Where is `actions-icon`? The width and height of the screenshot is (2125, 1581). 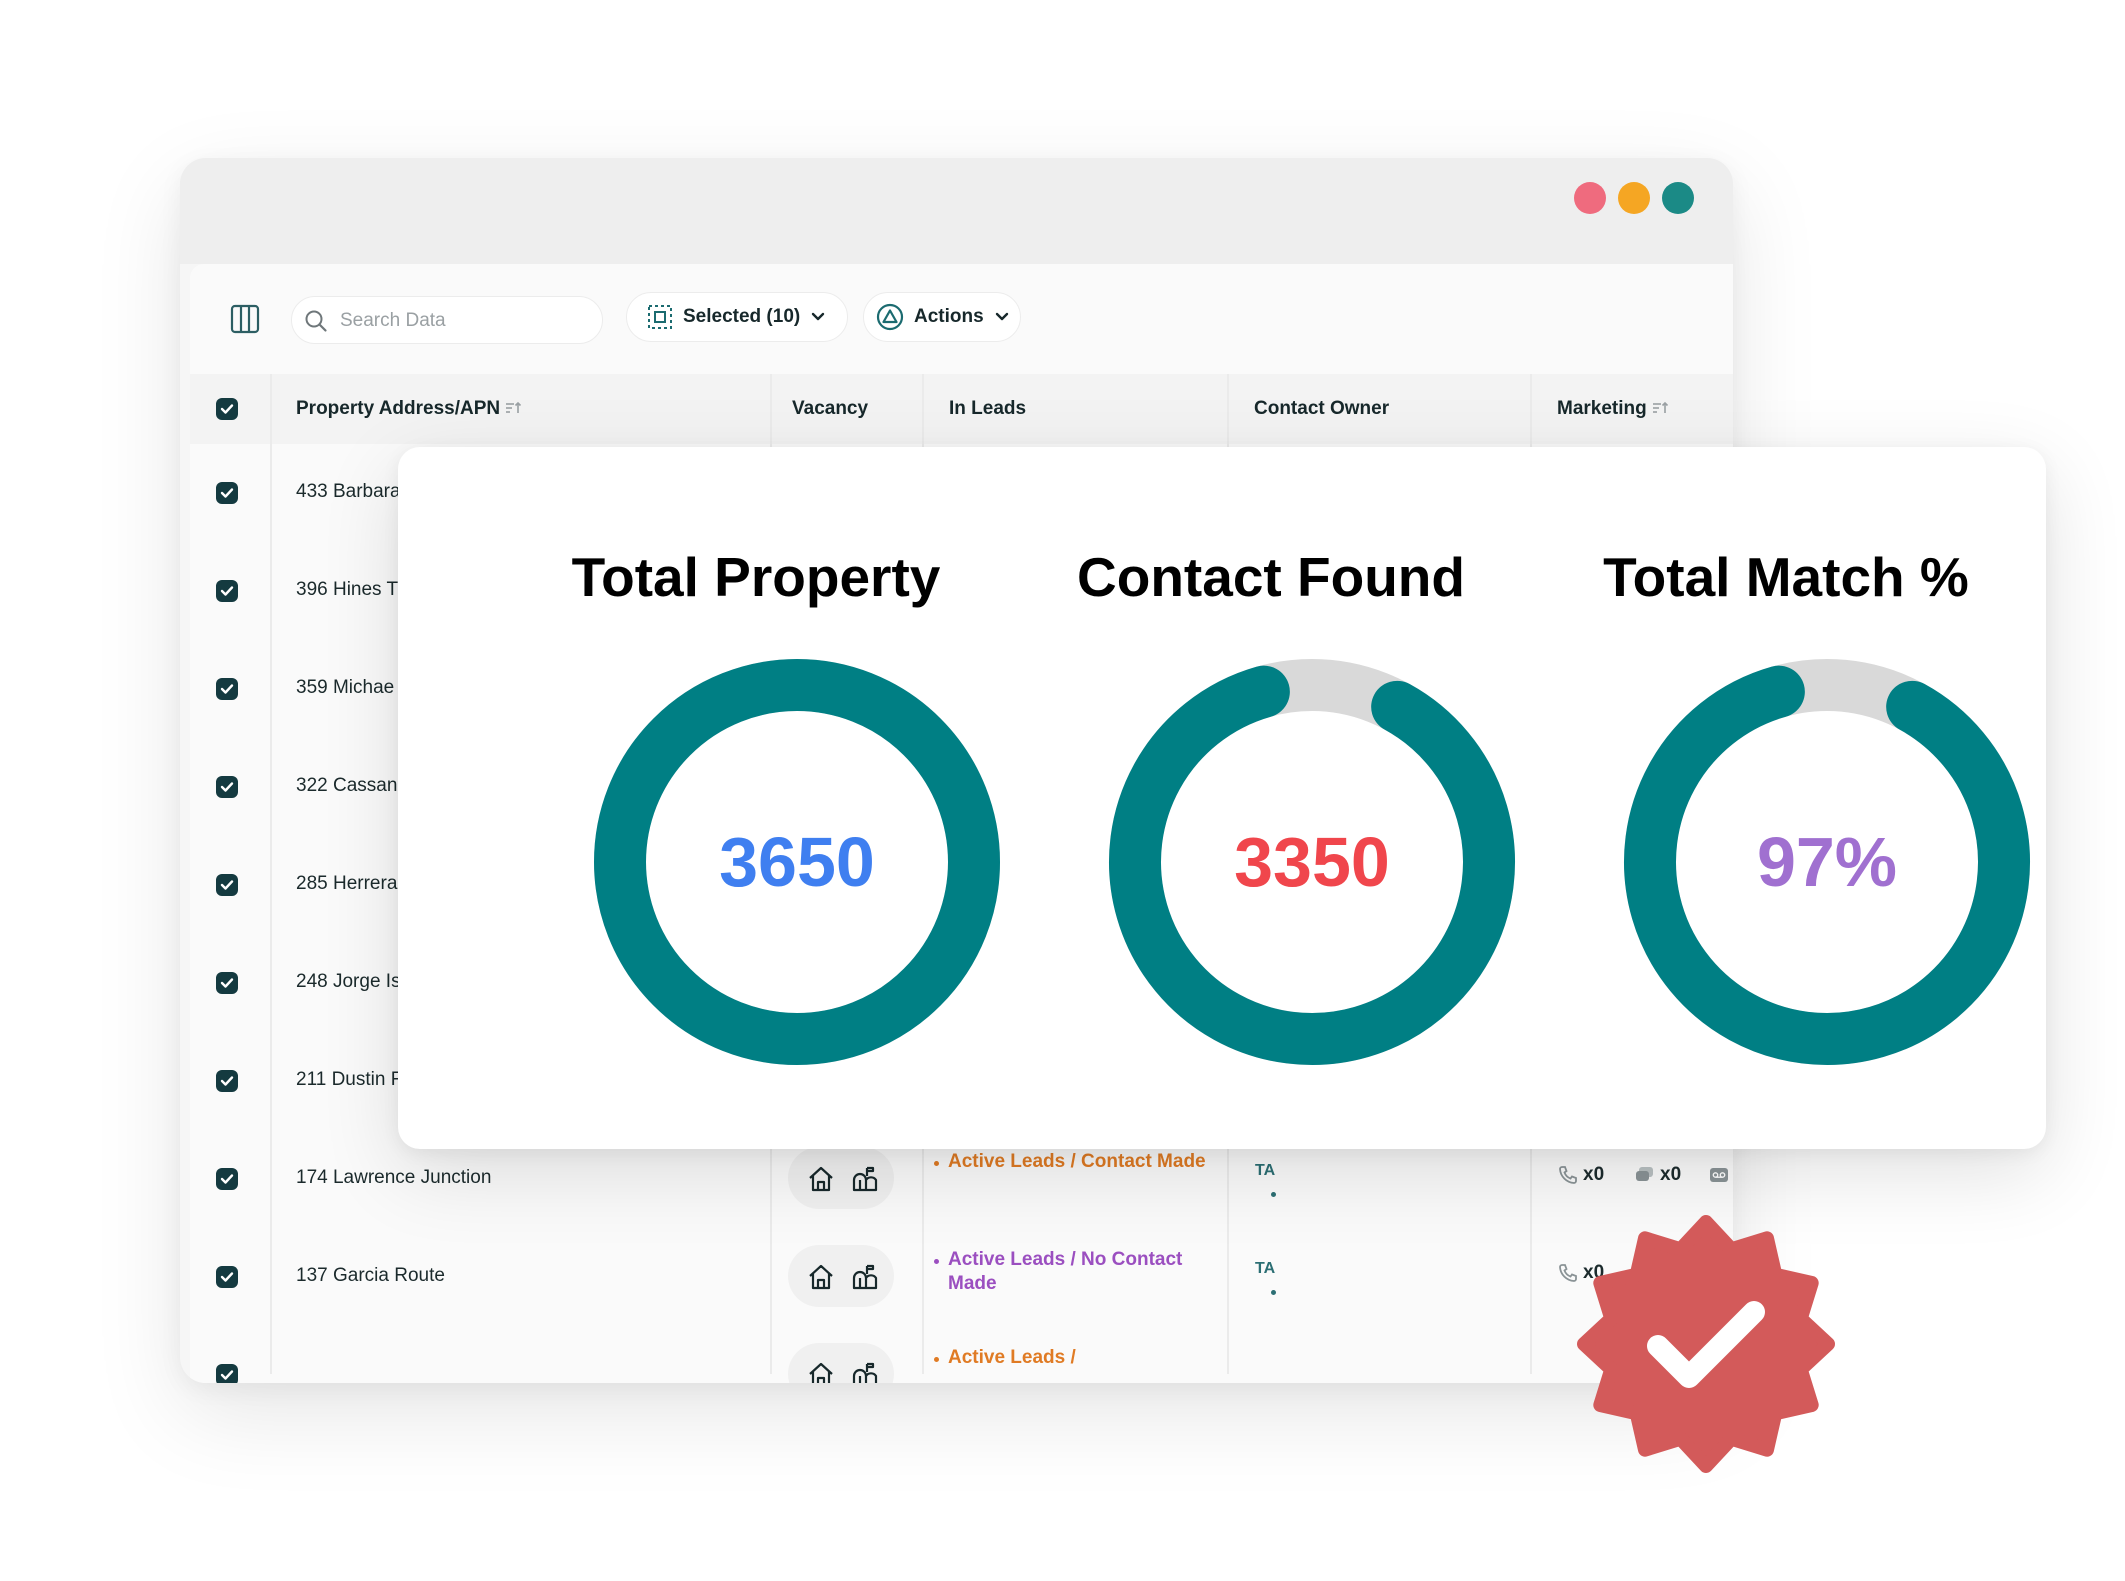 actions-icon is located at coordinates (890, 317).